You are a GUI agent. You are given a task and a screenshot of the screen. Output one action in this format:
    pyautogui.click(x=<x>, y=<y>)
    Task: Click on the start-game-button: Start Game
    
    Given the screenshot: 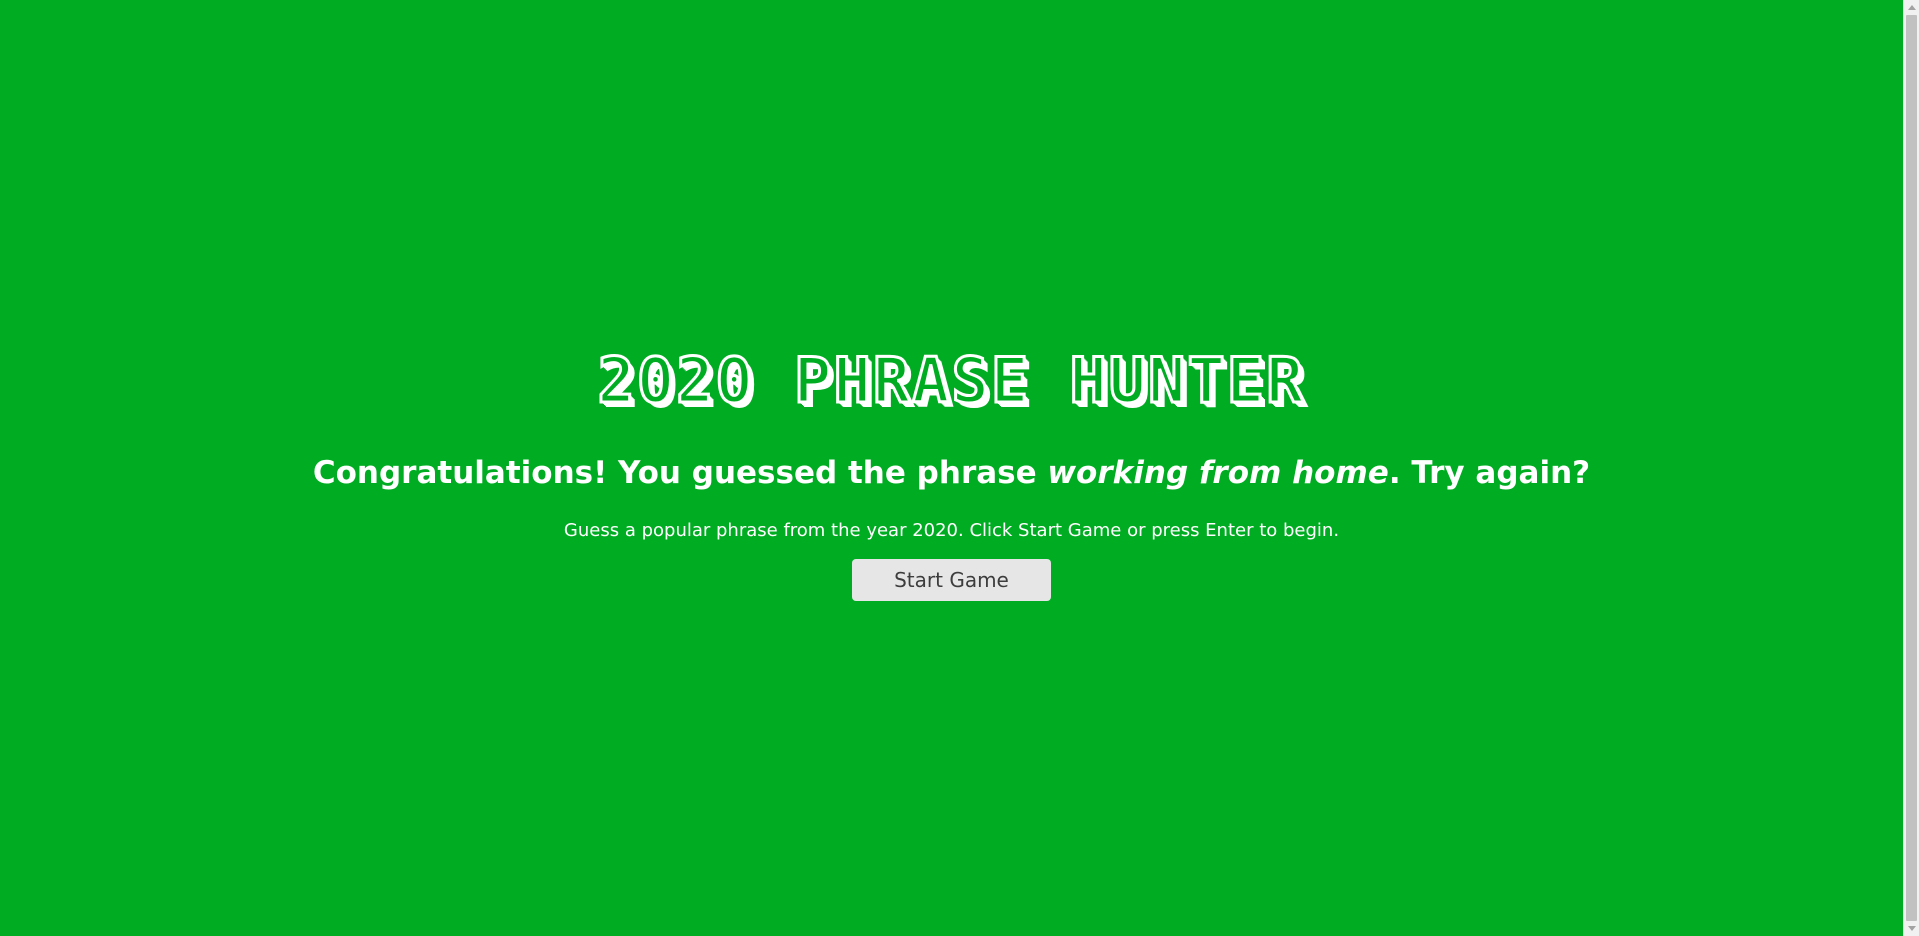 What is the action you would take?
    pyautogui.click(x=951, y=580)
    